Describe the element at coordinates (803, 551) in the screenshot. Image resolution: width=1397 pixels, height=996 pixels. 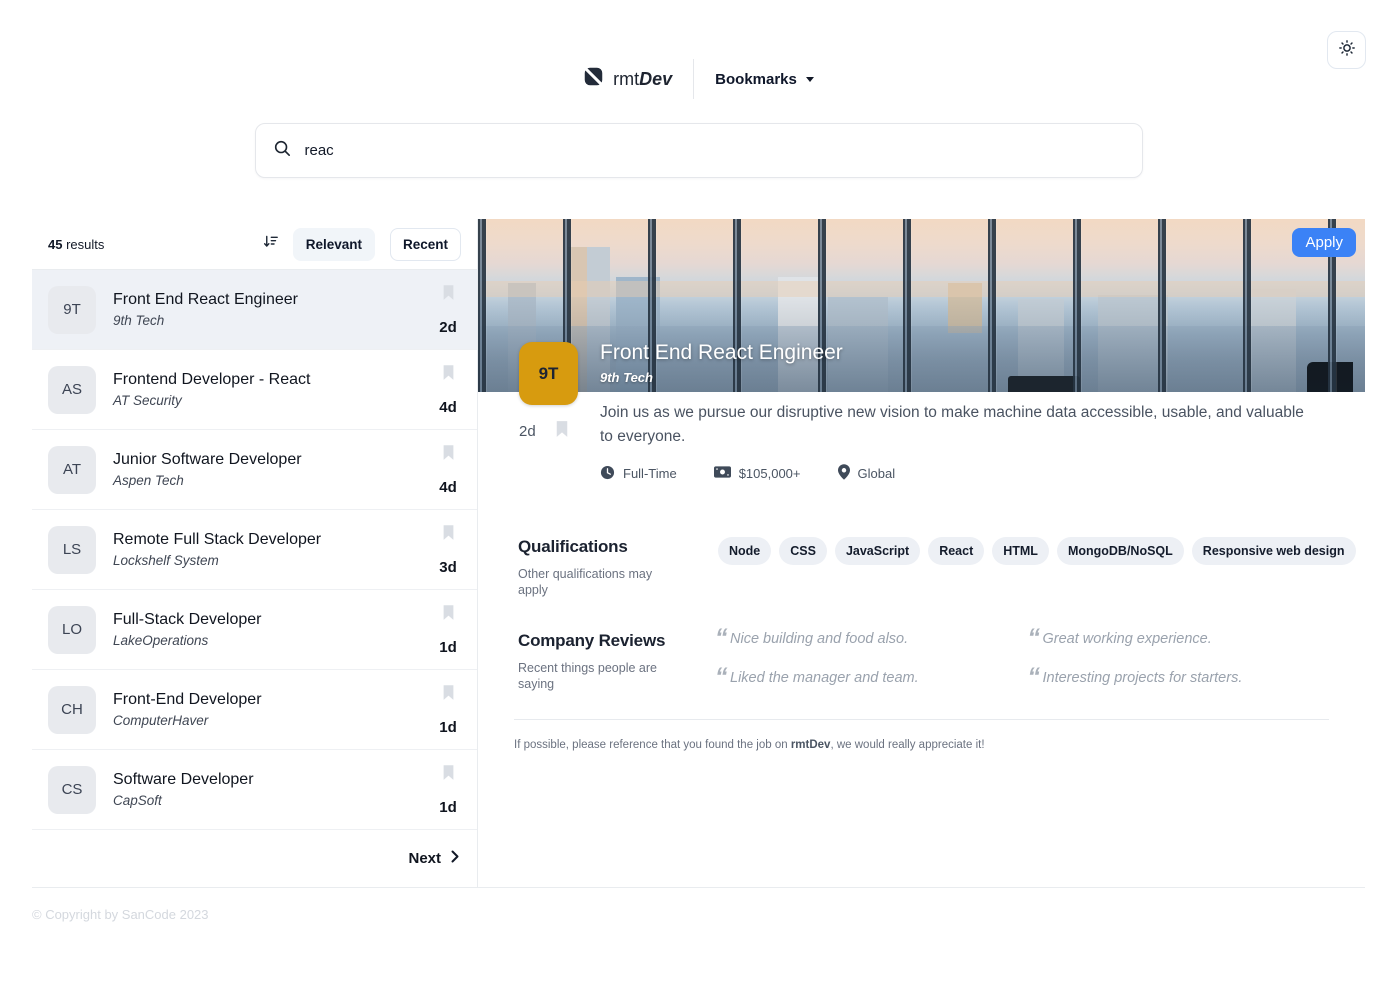
I see `qualification-tag: CSS` at that location.